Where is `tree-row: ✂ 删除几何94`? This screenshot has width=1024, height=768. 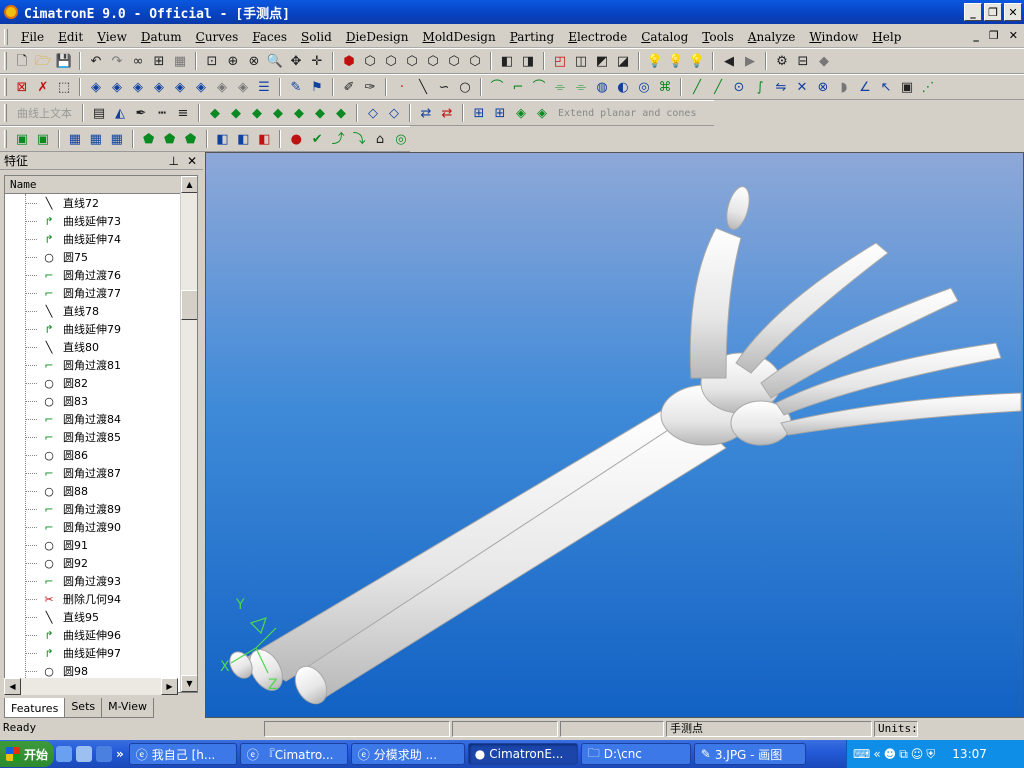
tree-row: ✂ 删除几何94 is located at coordinates (101, 599).